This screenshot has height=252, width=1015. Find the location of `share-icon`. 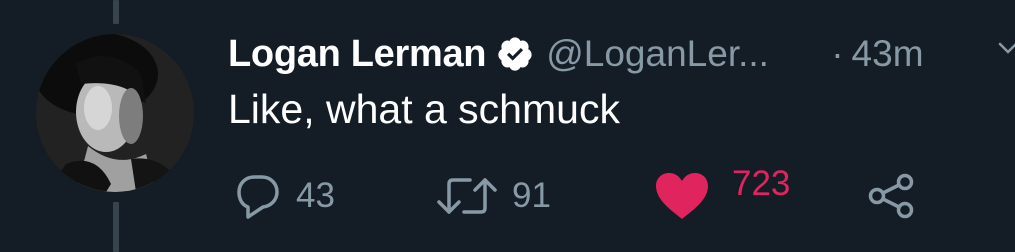

share-icon is located at coordinates (891, 196).